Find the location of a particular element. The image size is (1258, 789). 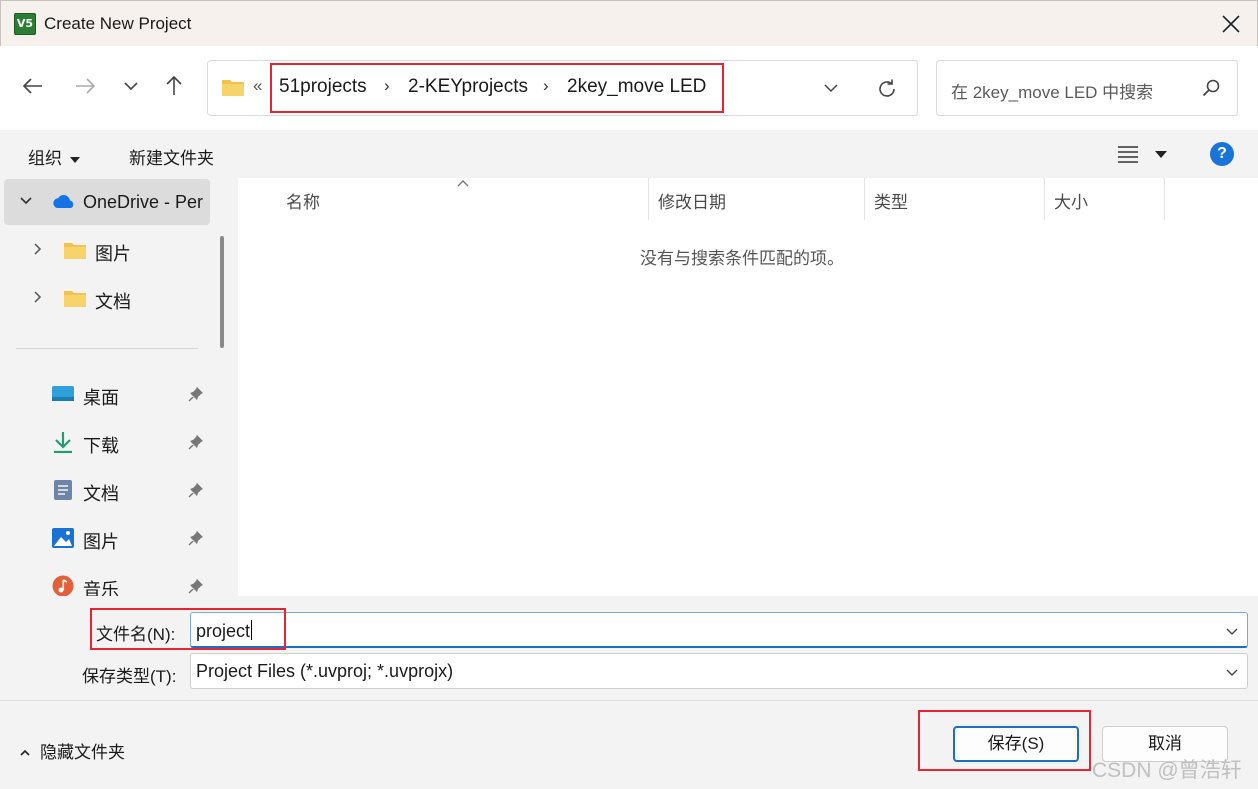

sidebar-scrollbar is located at coordinates (222, 292).